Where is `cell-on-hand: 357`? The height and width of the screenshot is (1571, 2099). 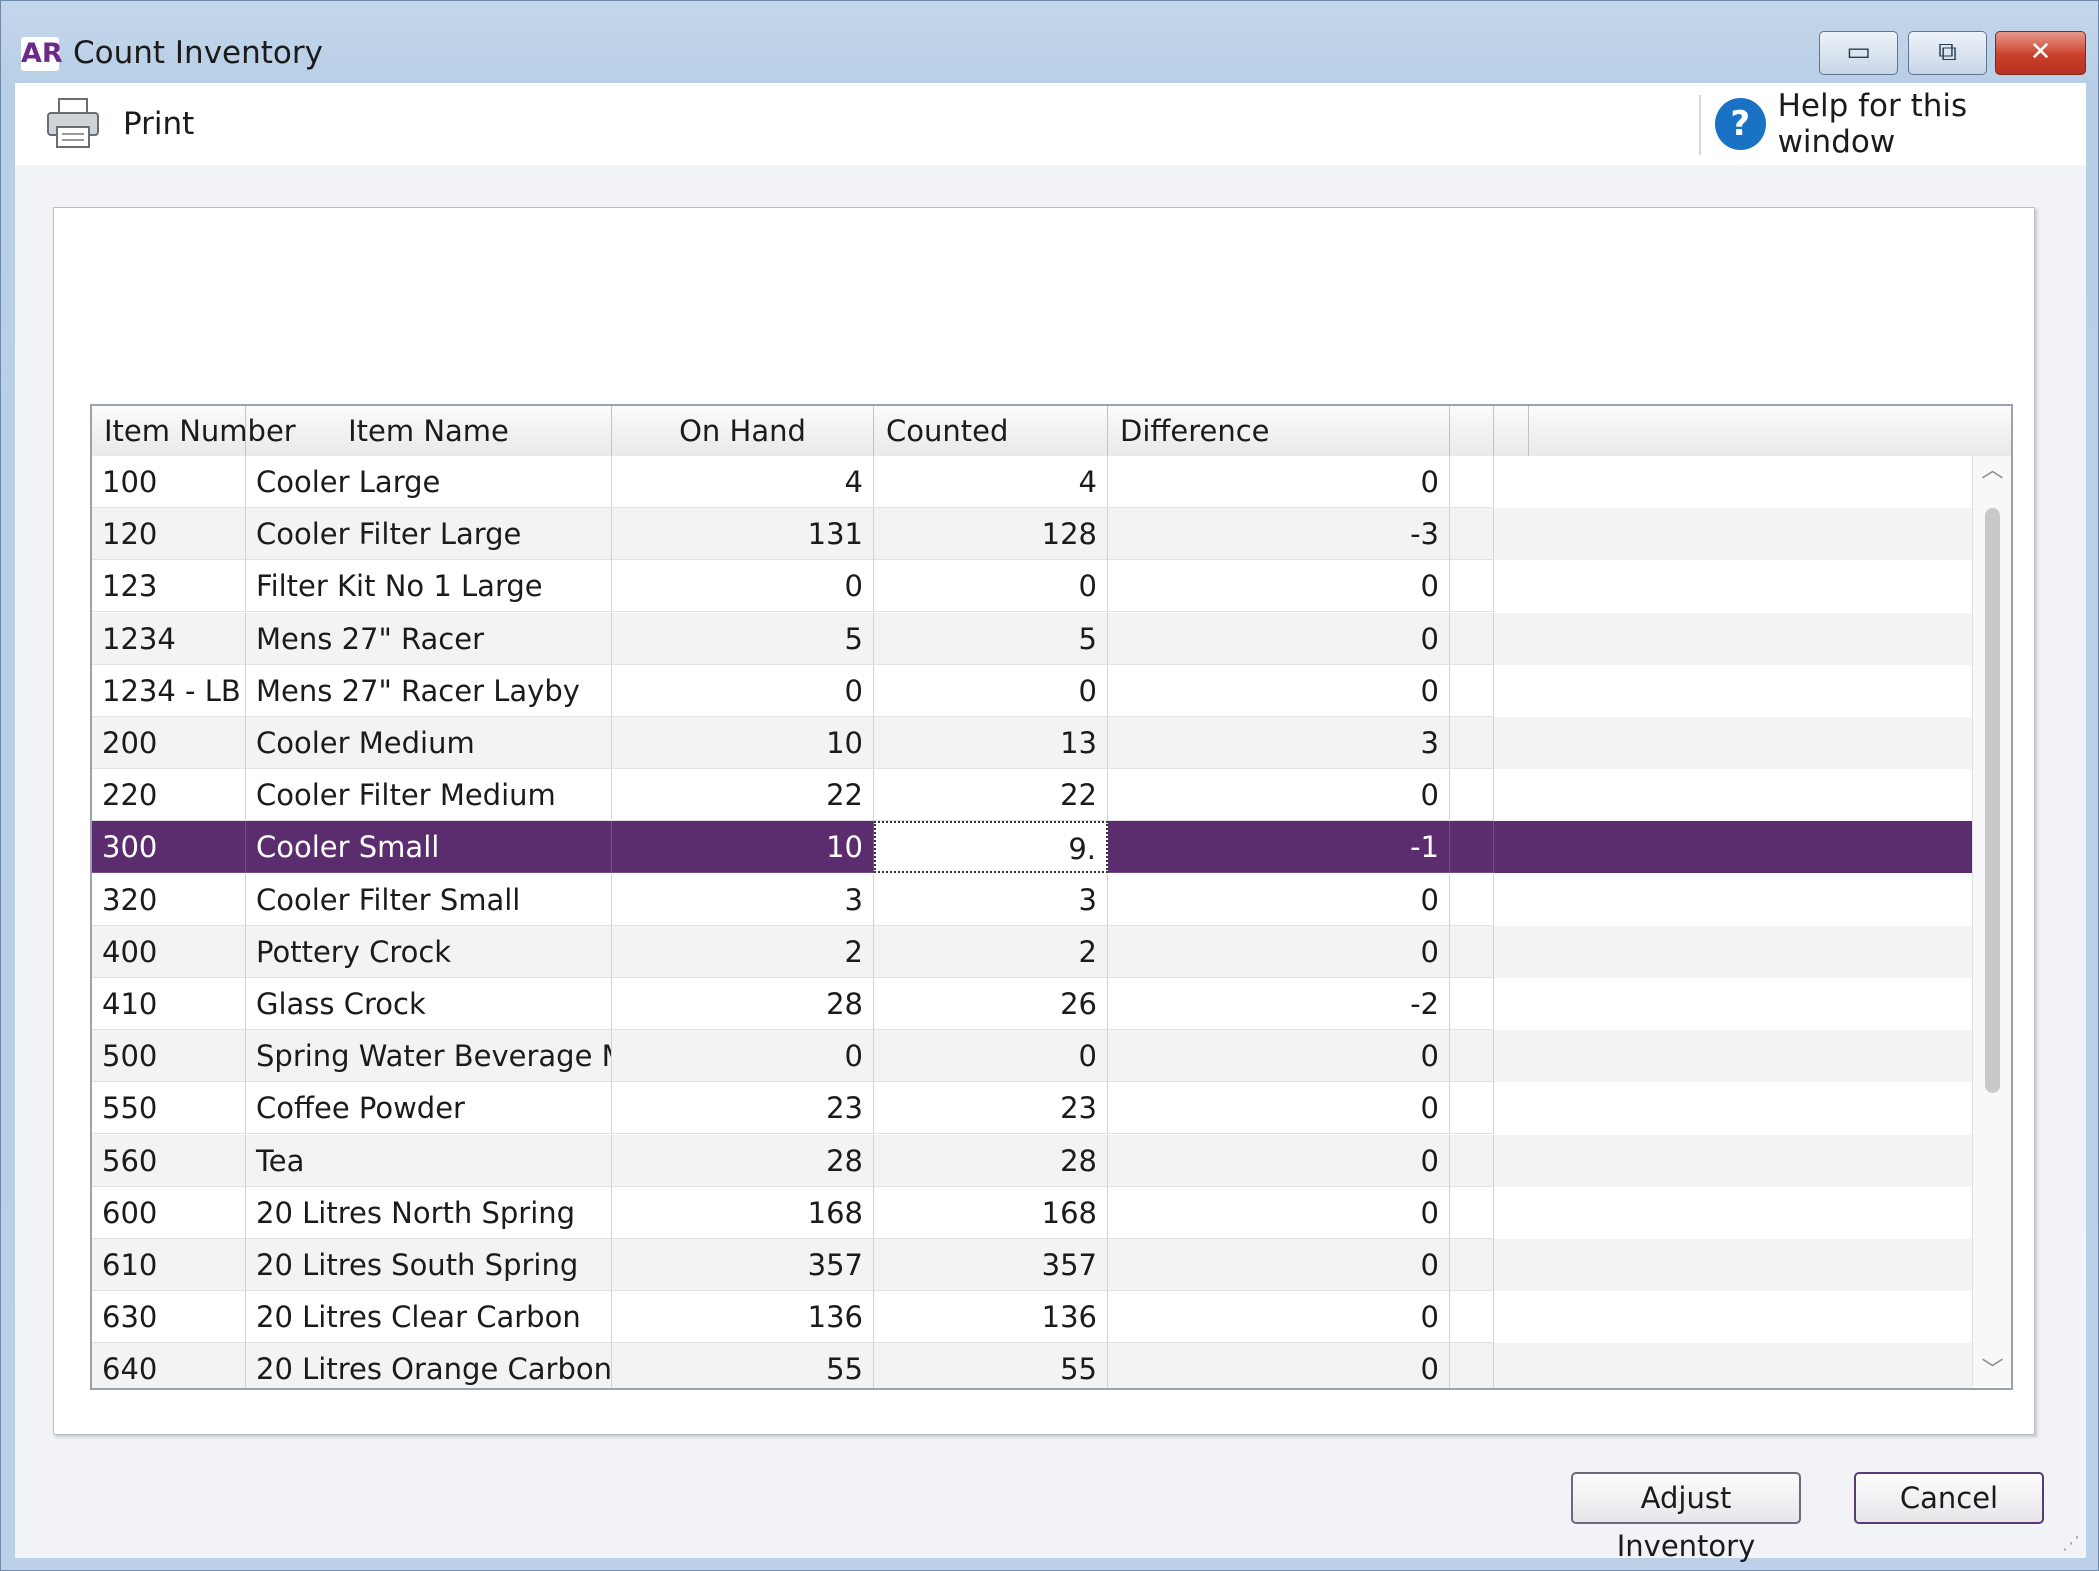
cell-on-hand: 357 is located at coordinates (743, 1265).